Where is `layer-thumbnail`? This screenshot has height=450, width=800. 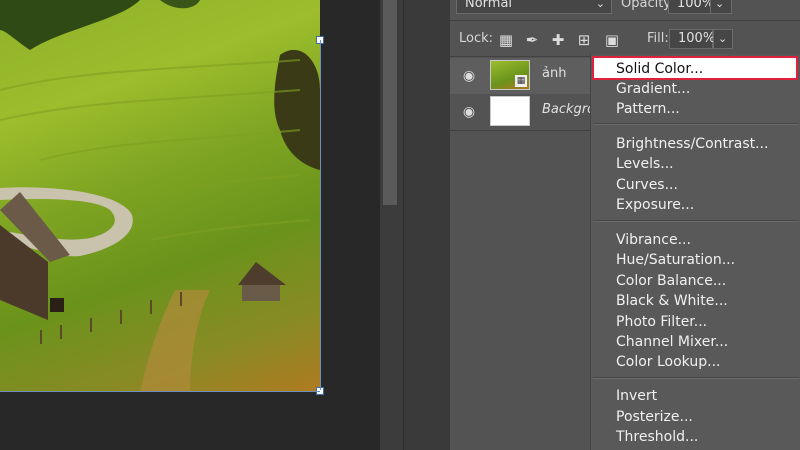 layer-thumbnail is located at coordinates (510, 111).